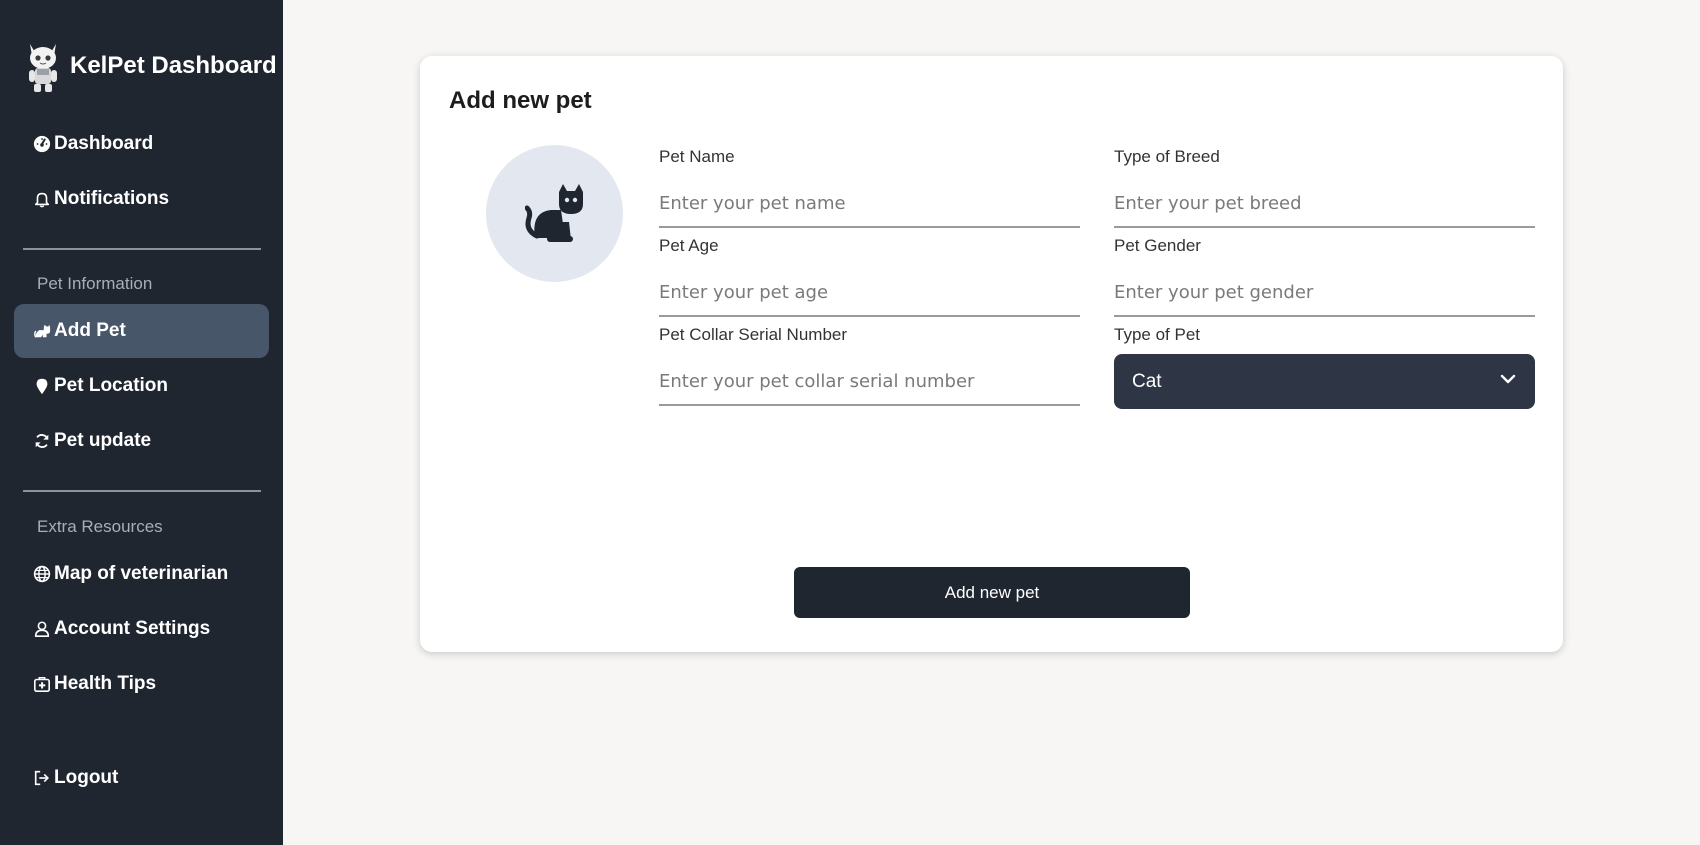 The height and width of the screenshot is (845, 1700). What do you see at coordinates (104, 143) in the screenshot?
I see `sidebar-item-label: Dashboard` at bounding box center [104, 143].